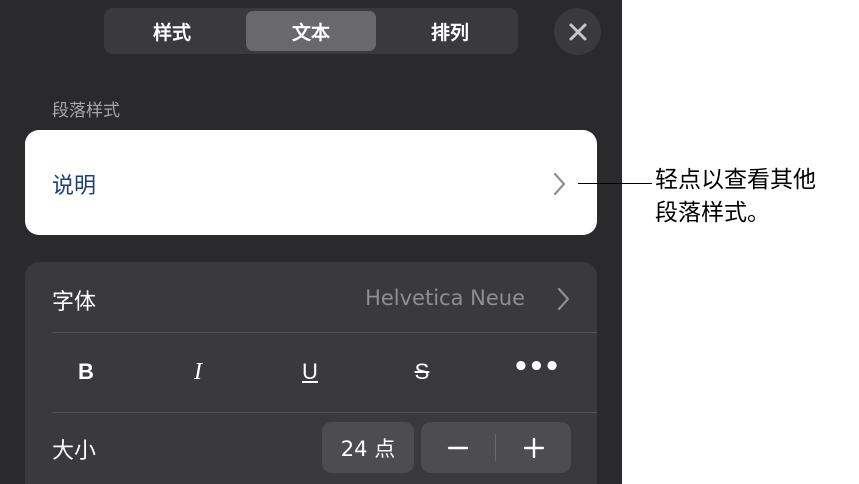 The width and height of the screenshot is (859, 484). What do you see at coordinates (74, 186) in the screenshot?
I see `paragraph-style-name: 说明` at bounding box center [74, 186].